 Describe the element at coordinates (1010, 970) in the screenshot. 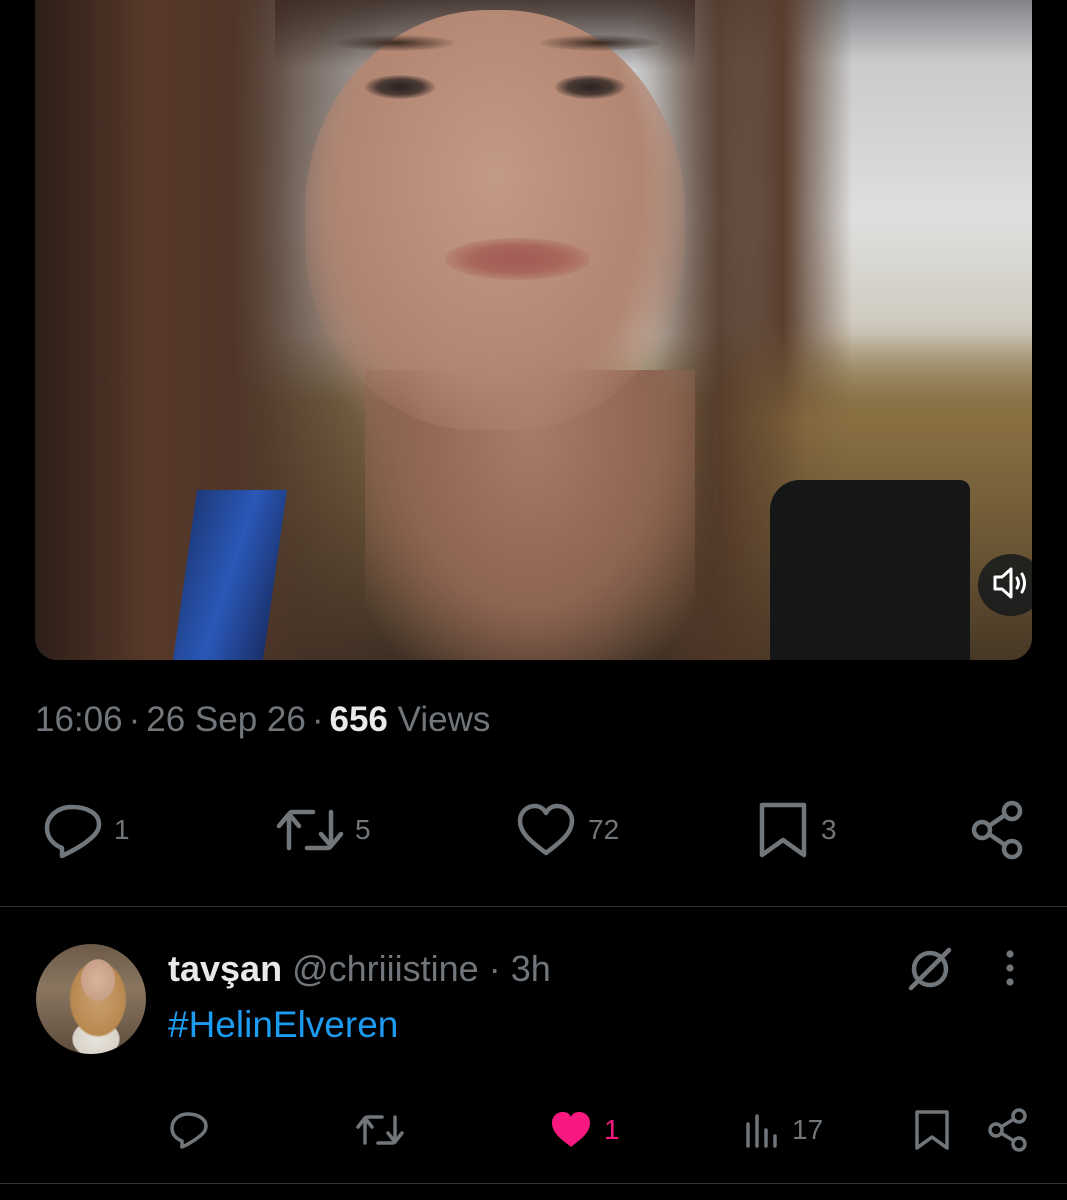

I see `more-vertical-icon` at that location.